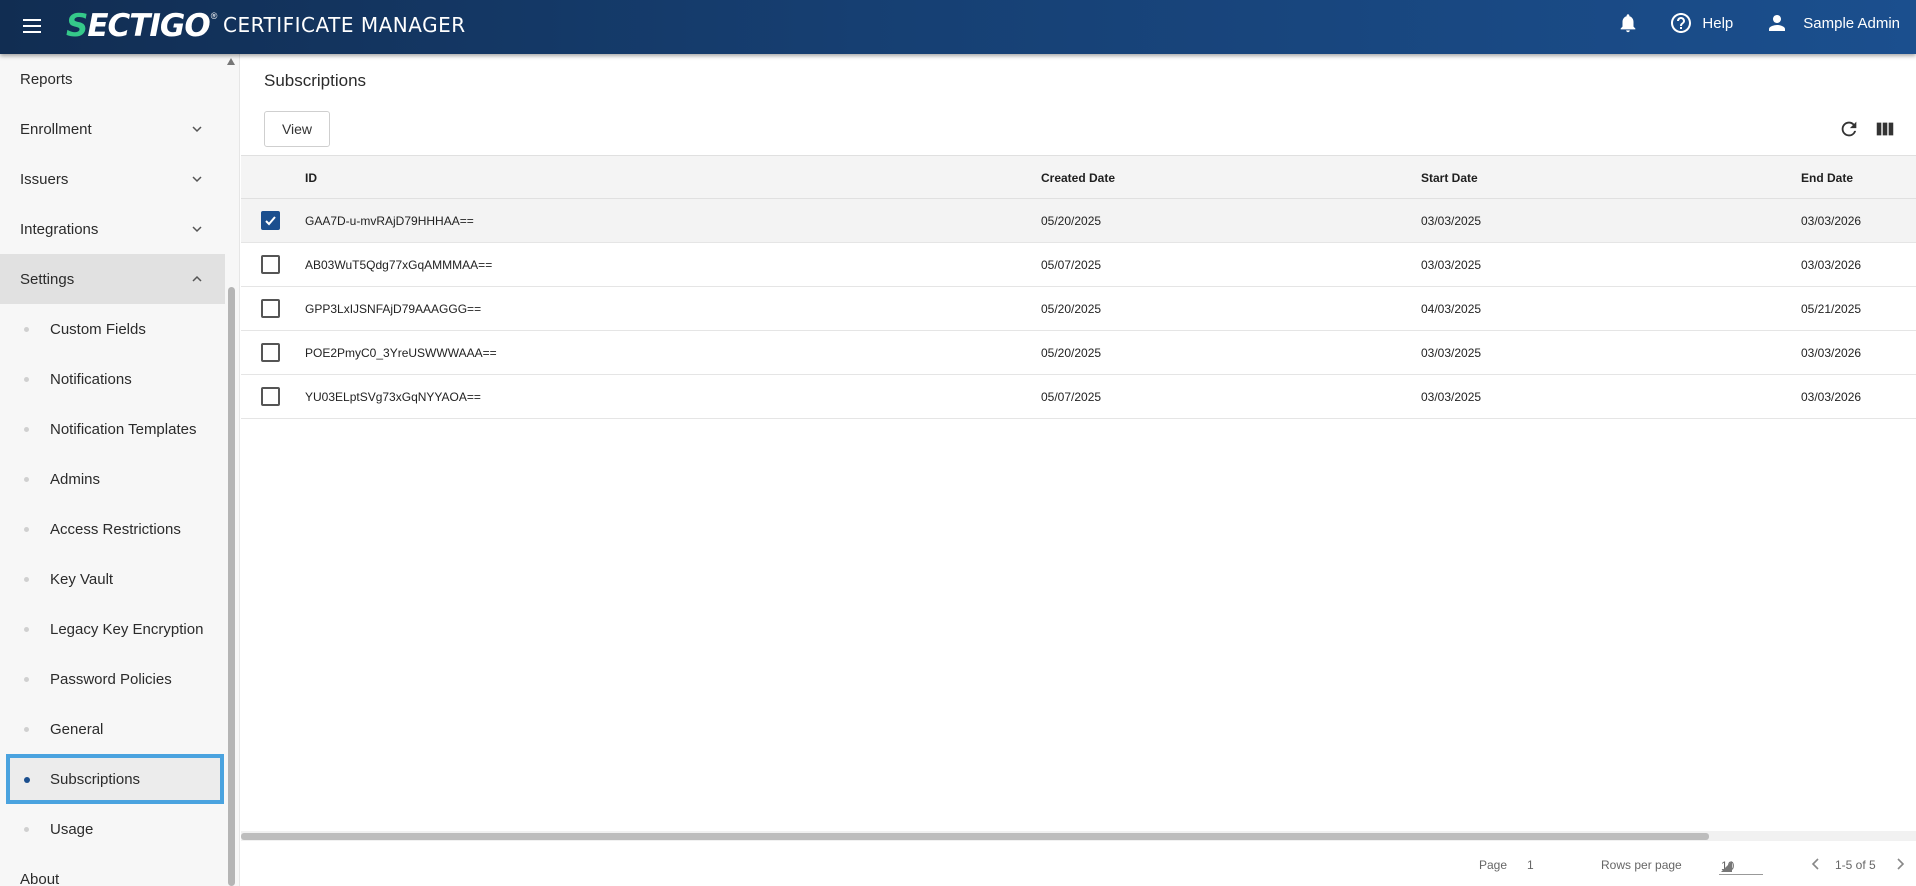 This screenshot has height=886, width=1916. I want to click on refresh-icon, so click(1849, 129).